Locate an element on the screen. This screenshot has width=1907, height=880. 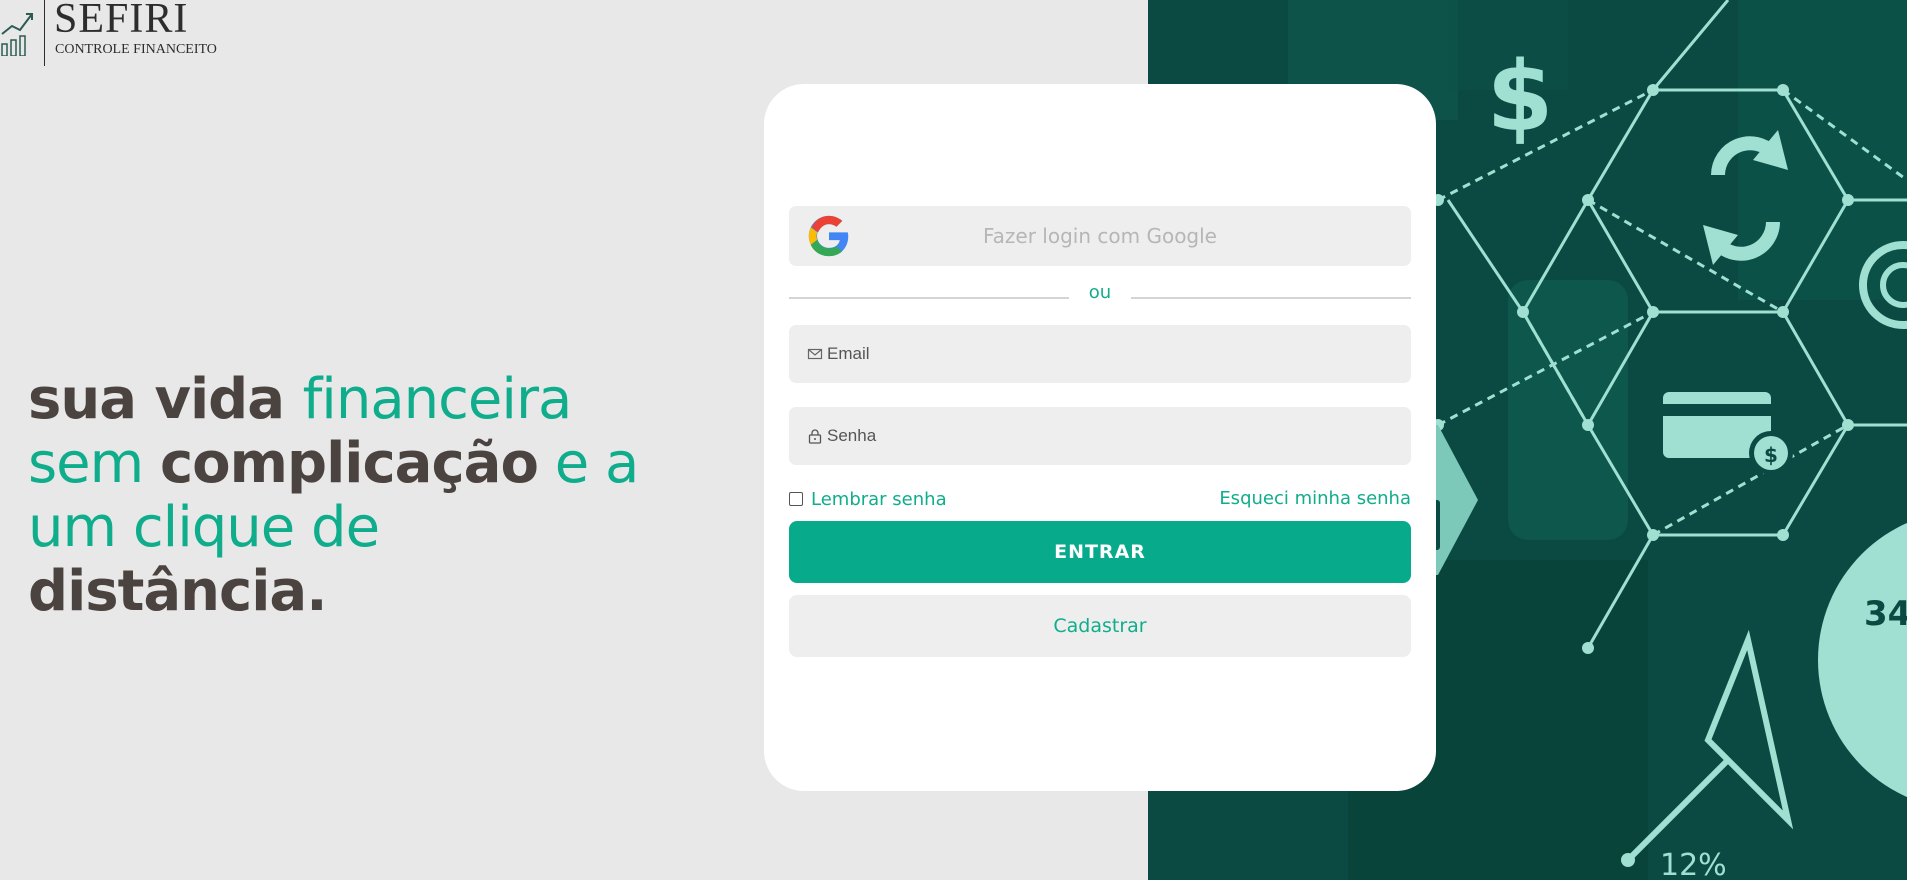
register-button: Cadastrar is located at coordinates (1100, 626).